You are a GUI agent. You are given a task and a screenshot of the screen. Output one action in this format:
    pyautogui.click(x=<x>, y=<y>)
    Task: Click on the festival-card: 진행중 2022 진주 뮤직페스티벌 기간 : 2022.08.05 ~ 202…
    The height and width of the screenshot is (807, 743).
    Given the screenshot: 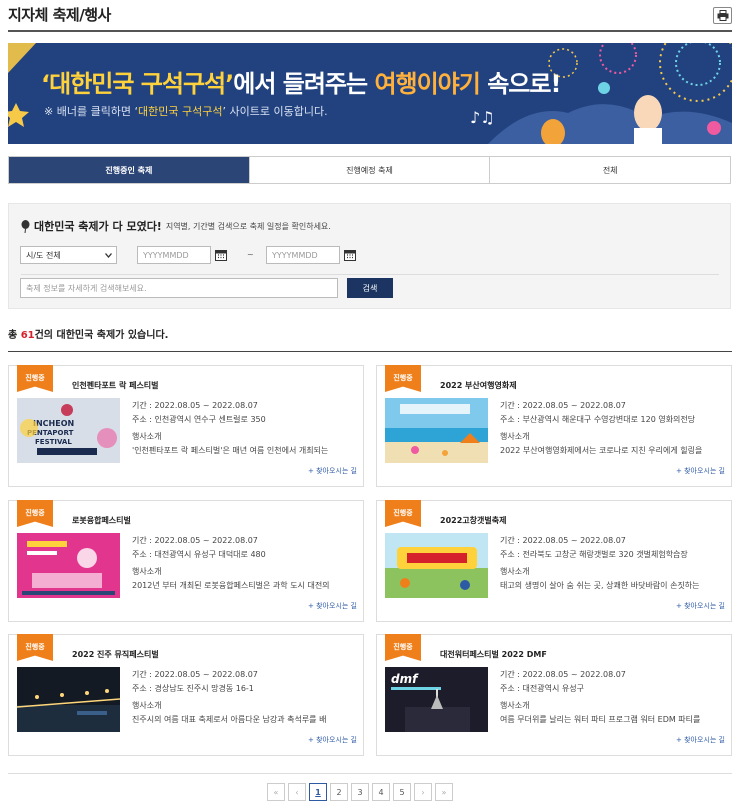 What is the action you would take?
    pyautogui.click(x=186, y=695)
    